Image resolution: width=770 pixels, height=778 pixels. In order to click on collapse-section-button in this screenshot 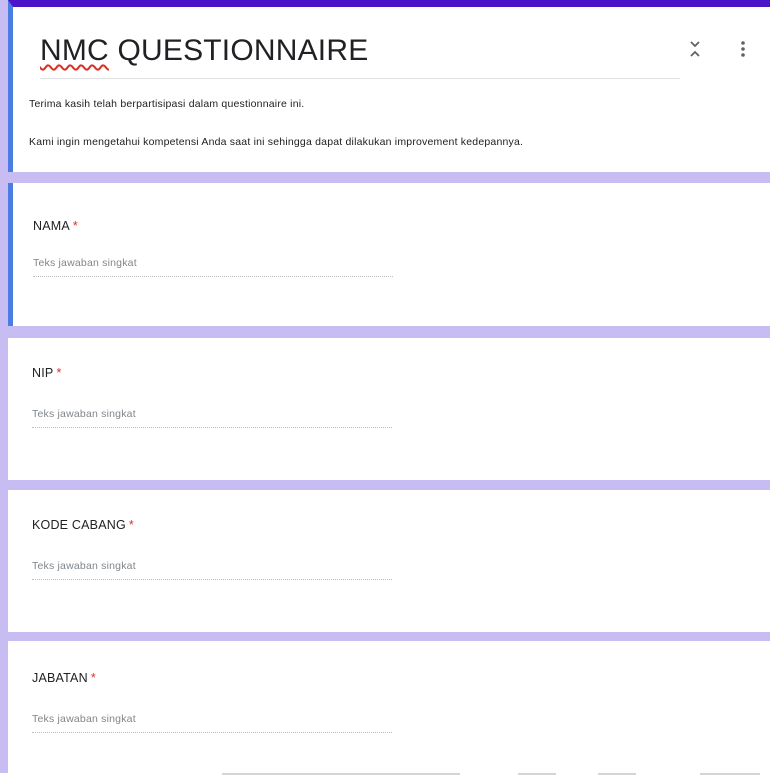, I will do `click(695, 49)`.